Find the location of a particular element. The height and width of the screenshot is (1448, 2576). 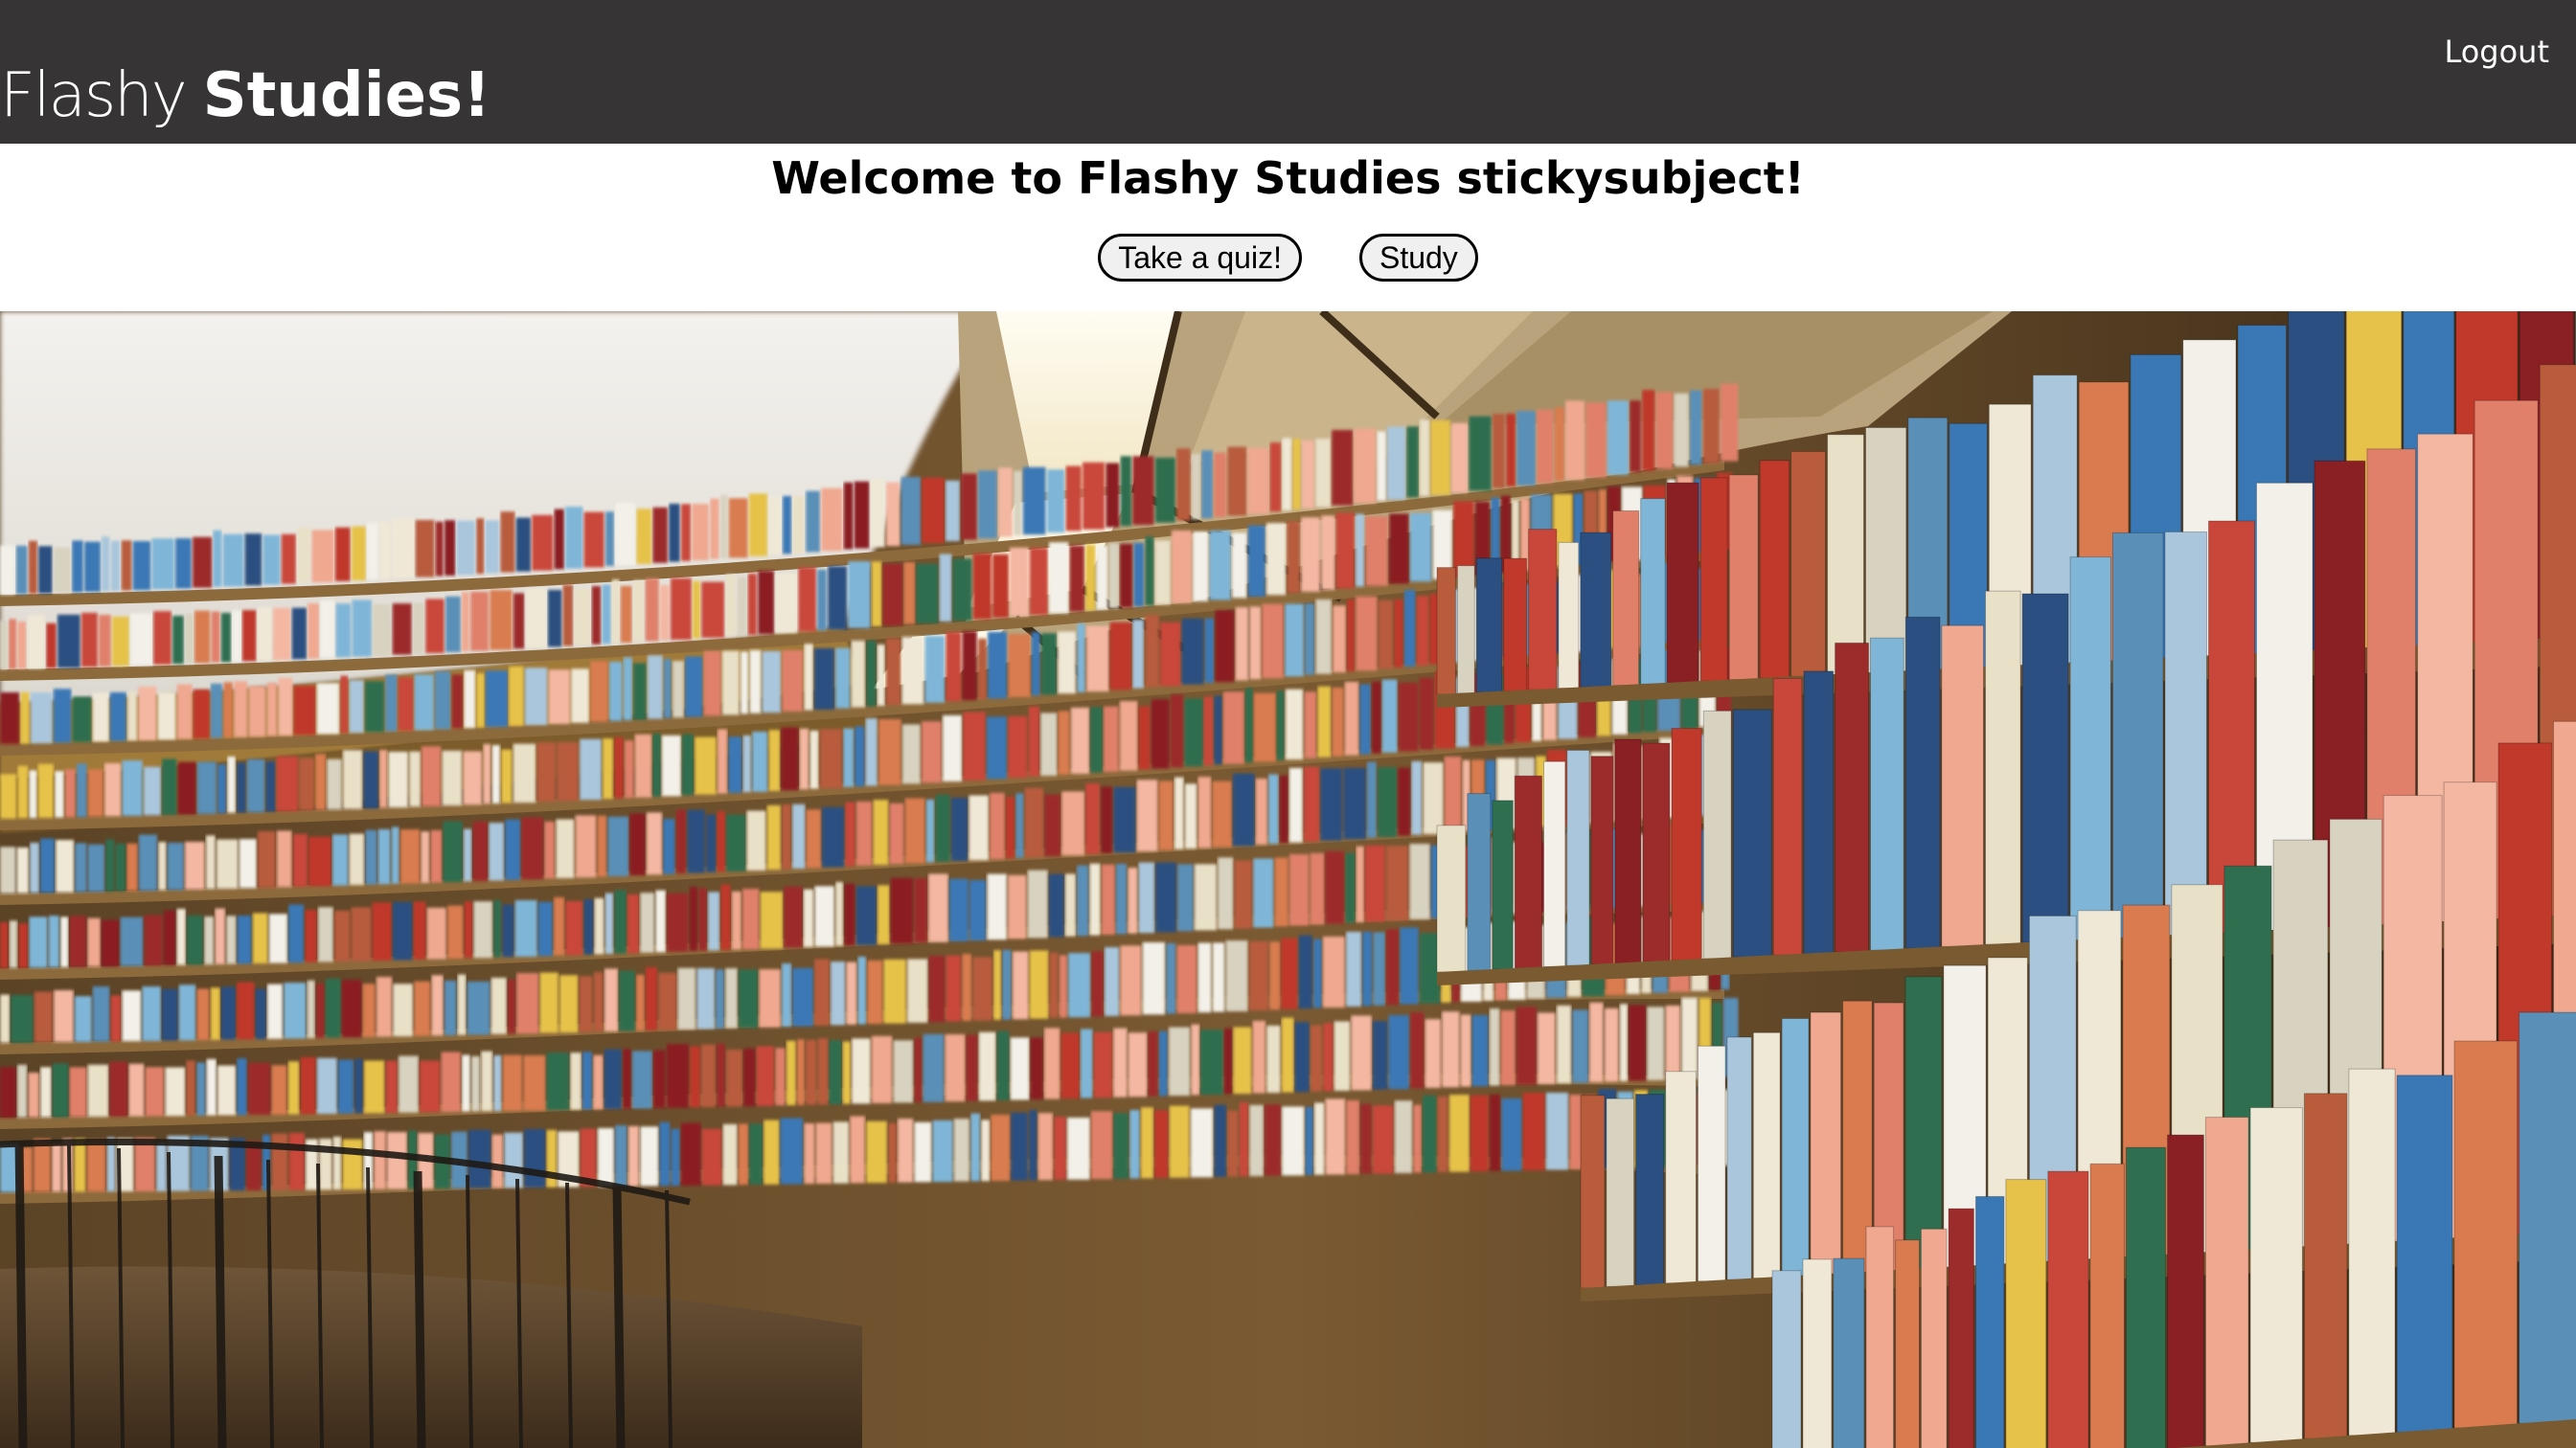

study-button: Study is located at coordinates (1418, 258).